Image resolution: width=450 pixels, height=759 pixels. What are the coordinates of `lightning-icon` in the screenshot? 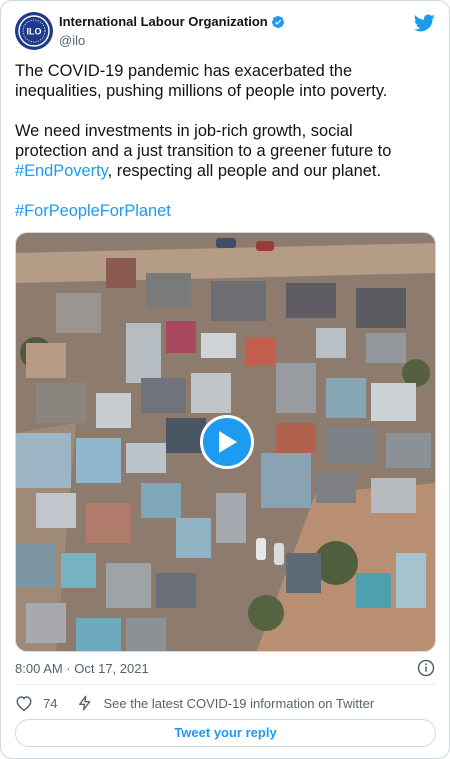 It's located at (85, 703).